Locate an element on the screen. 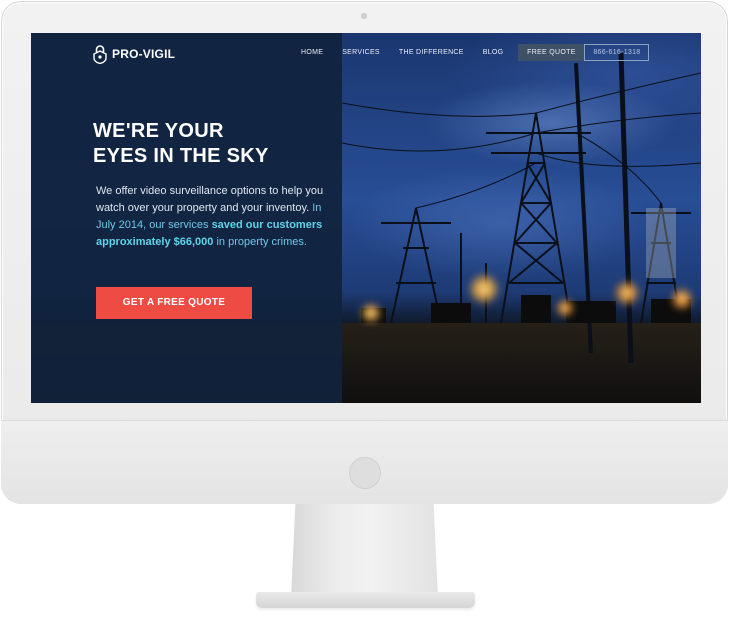 Image resolution: width=730 pixels, height=617 pixels. phone-button: 866-616-1318 is located at coordinates (617, 52).